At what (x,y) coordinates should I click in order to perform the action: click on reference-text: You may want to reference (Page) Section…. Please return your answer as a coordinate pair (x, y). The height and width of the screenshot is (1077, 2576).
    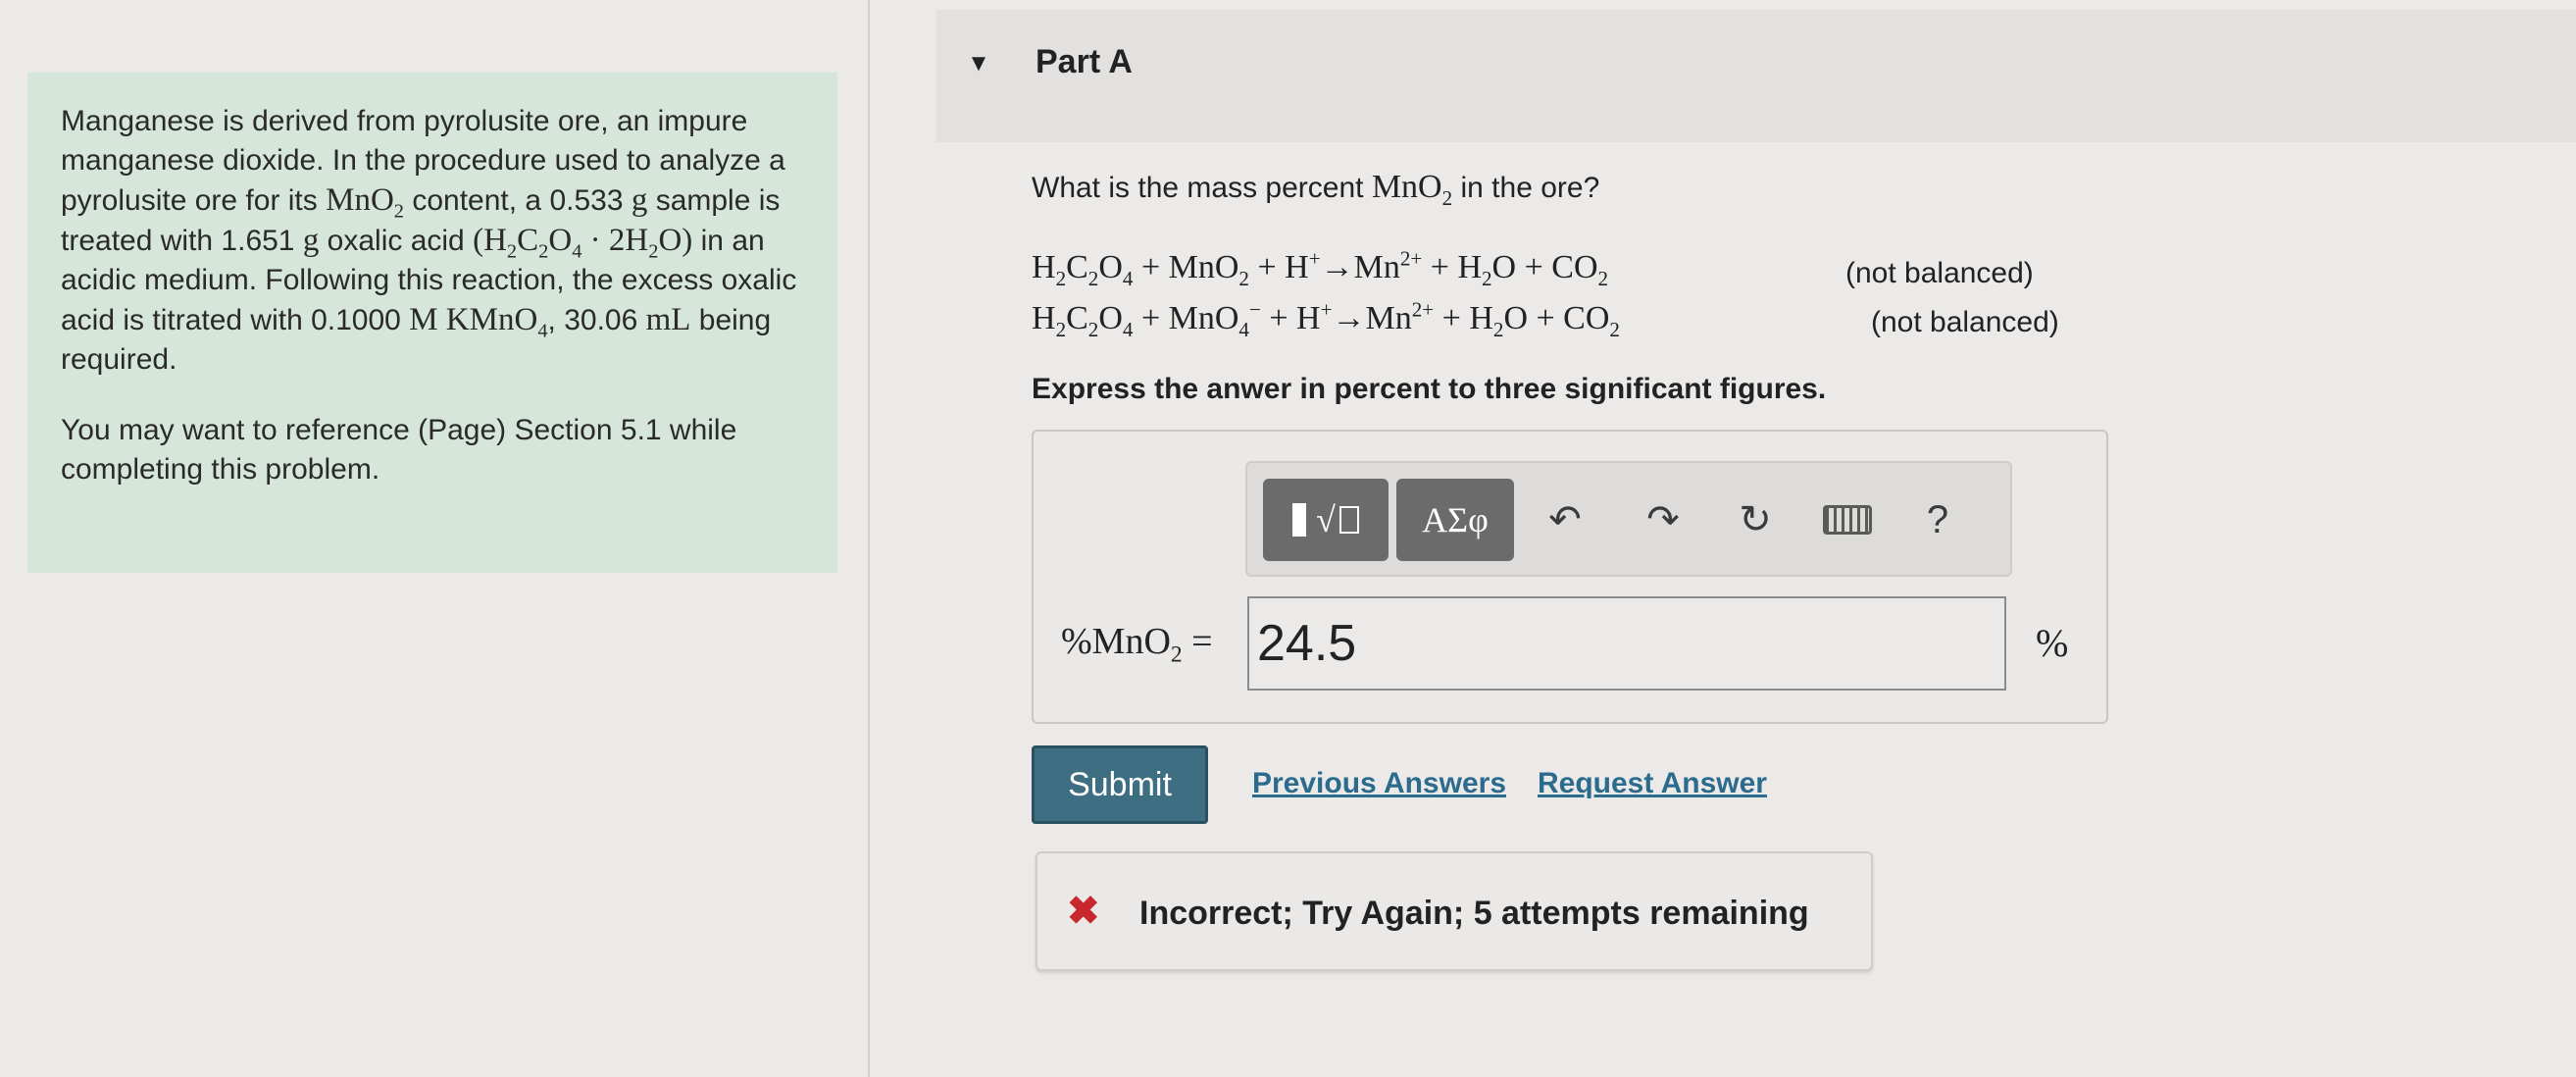
    Looking at the image, I should click on (399, 450).